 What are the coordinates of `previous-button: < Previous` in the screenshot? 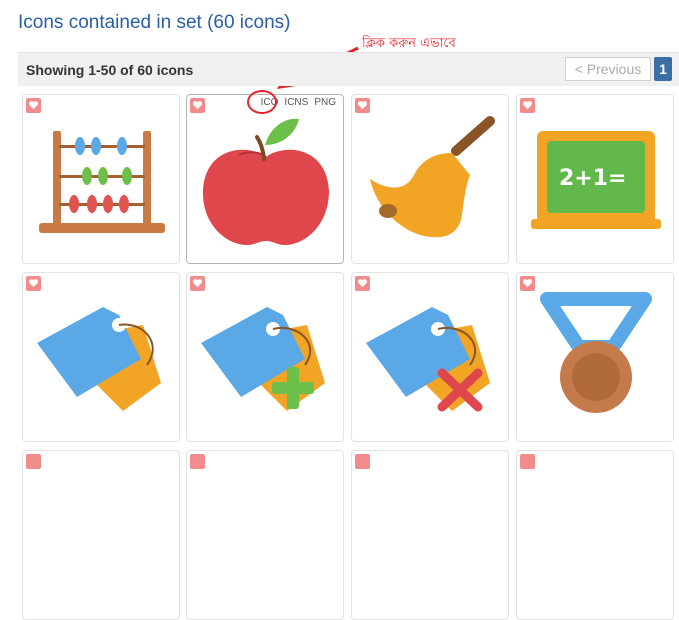 It's located at (608, 69).